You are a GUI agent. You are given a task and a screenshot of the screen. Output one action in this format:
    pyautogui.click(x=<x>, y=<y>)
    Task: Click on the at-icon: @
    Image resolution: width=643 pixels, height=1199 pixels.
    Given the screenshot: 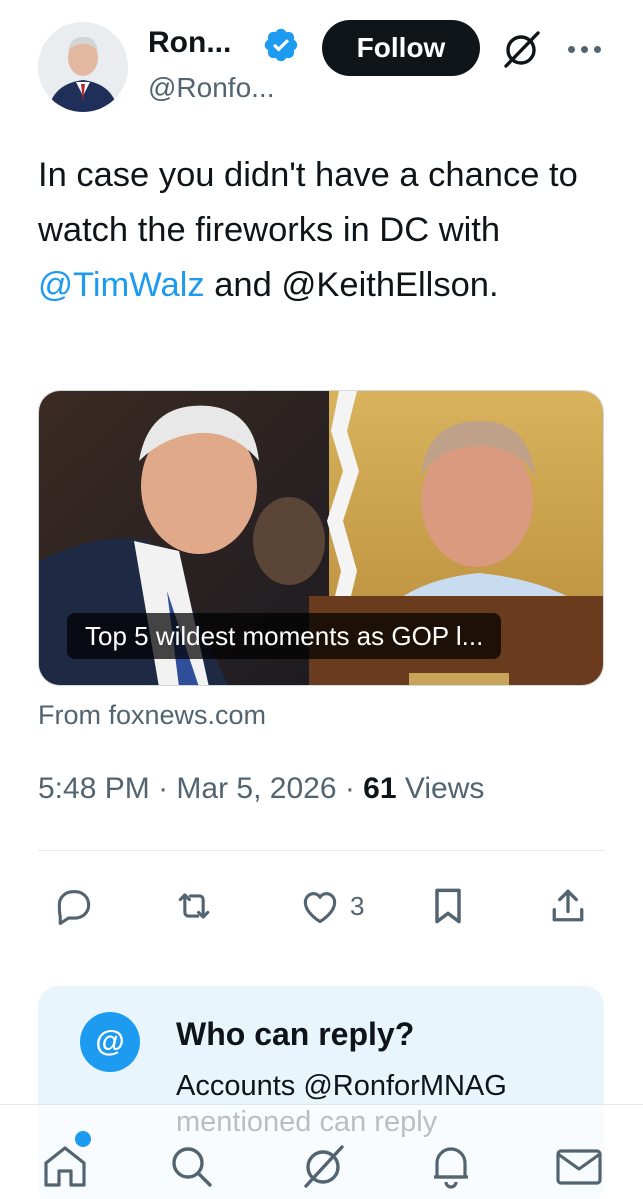 What is the action you would take?
    pyautogui.click(x=110, y=1042)
    